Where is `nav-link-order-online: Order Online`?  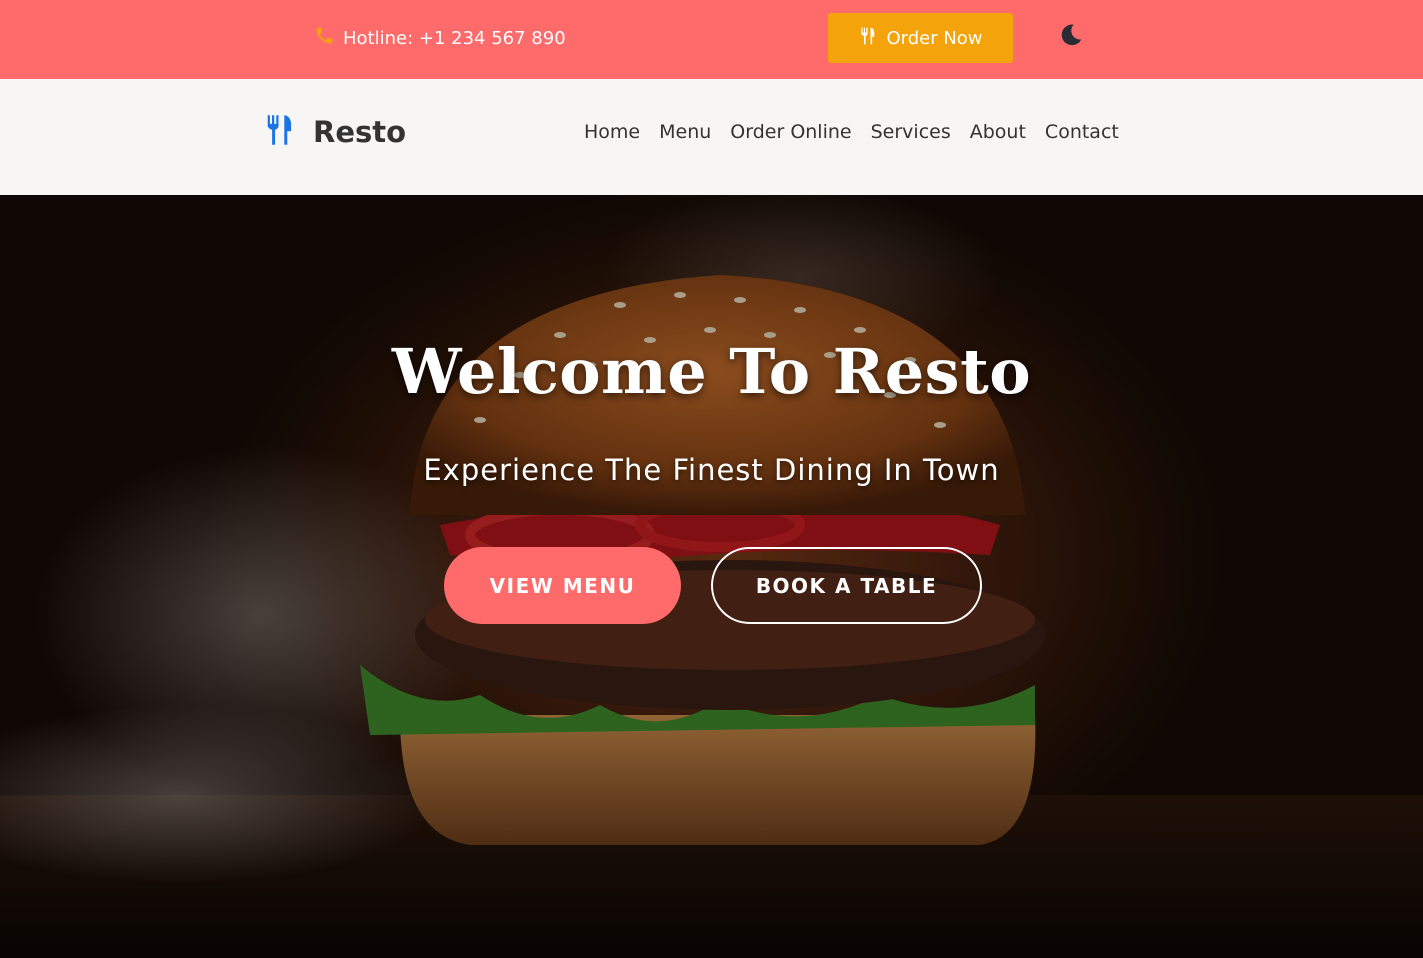 nav-link-order-online: Order Online is located at coordinates (790, 132).